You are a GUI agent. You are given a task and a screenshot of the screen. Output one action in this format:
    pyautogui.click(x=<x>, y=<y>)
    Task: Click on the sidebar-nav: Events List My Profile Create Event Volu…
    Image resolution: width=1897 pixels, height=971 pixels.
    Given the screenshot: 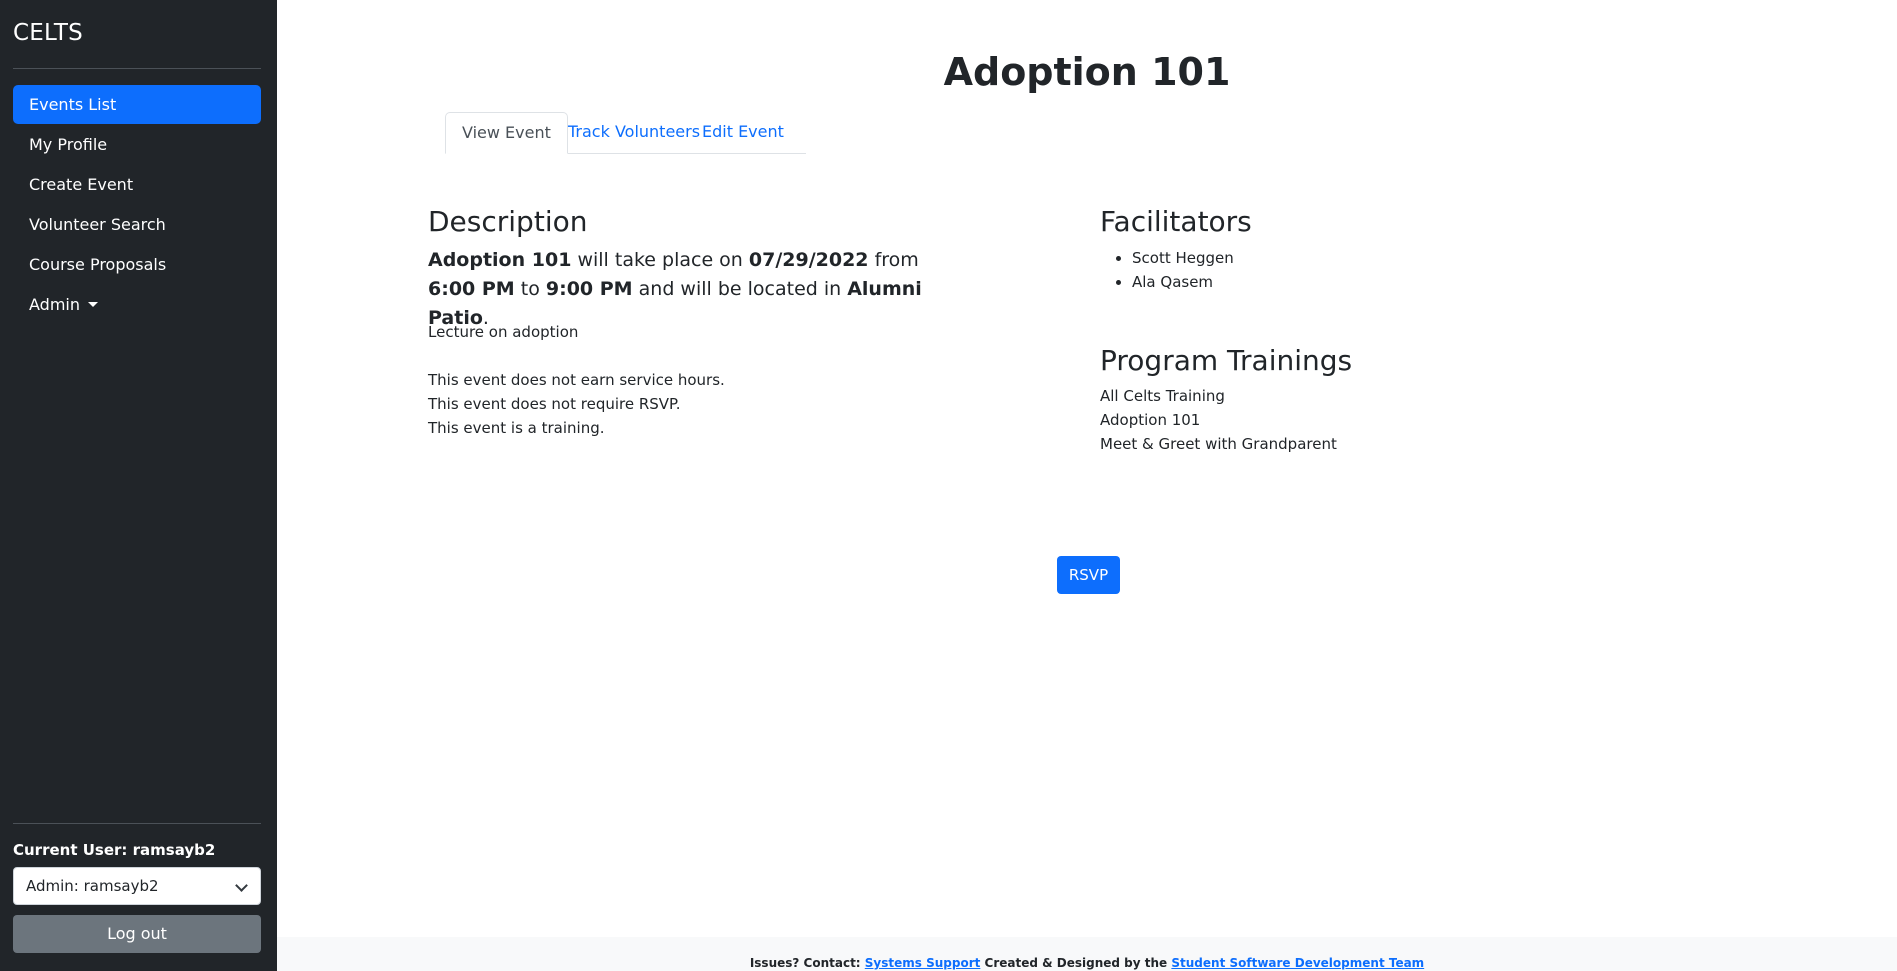 What is the action you would take?
    pyautogui.click(x=137, y=205)
    